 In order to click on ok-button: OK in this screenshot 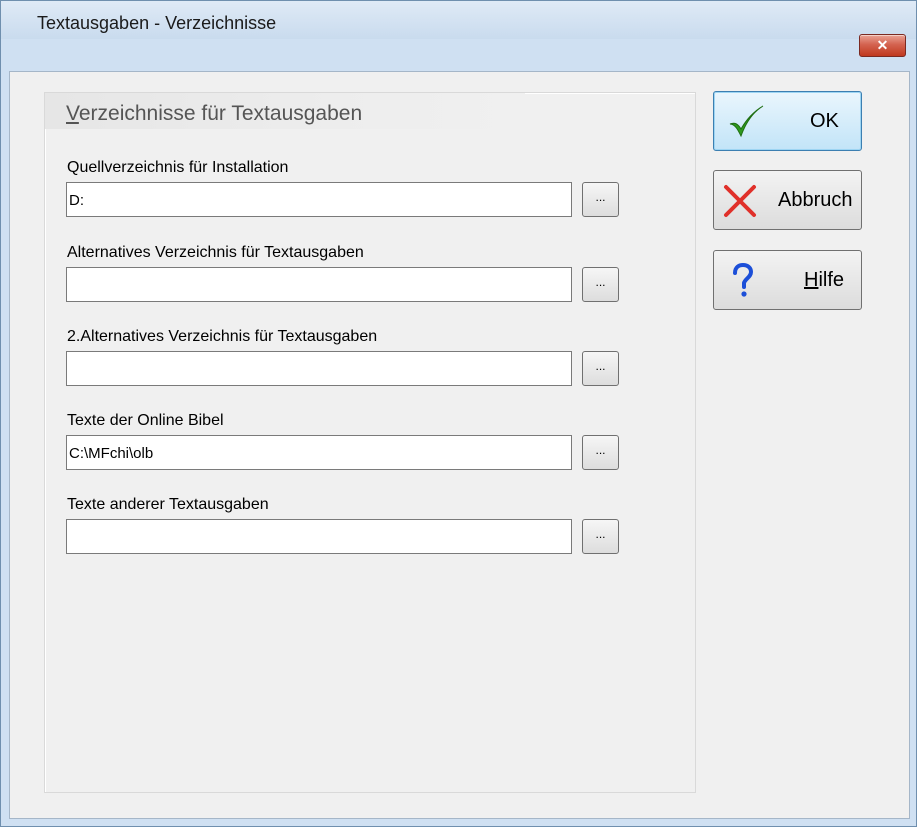, I will do `click(787, 121)`.